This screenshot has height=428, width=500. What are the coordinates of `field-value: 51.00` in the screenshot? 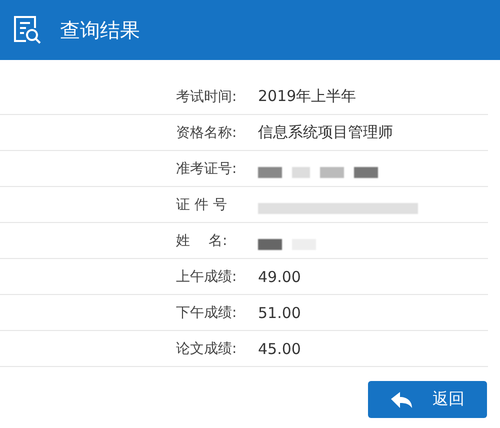 It's located at (279, 313).